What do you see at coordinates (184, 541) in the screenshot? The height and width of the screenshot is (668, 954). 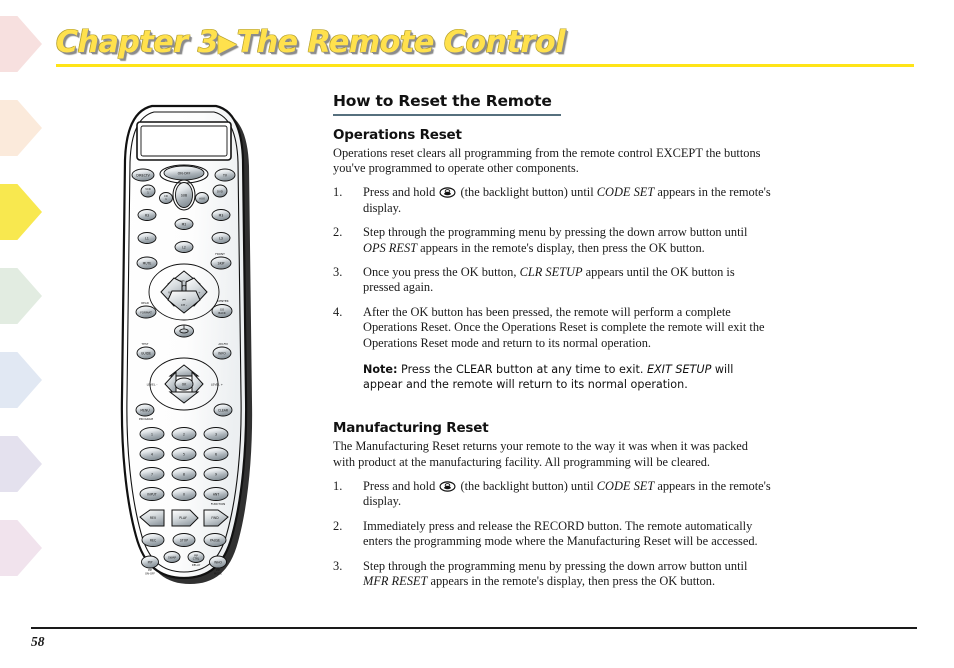 I see `svg-text: STOP` at bounding box center [184, 541].